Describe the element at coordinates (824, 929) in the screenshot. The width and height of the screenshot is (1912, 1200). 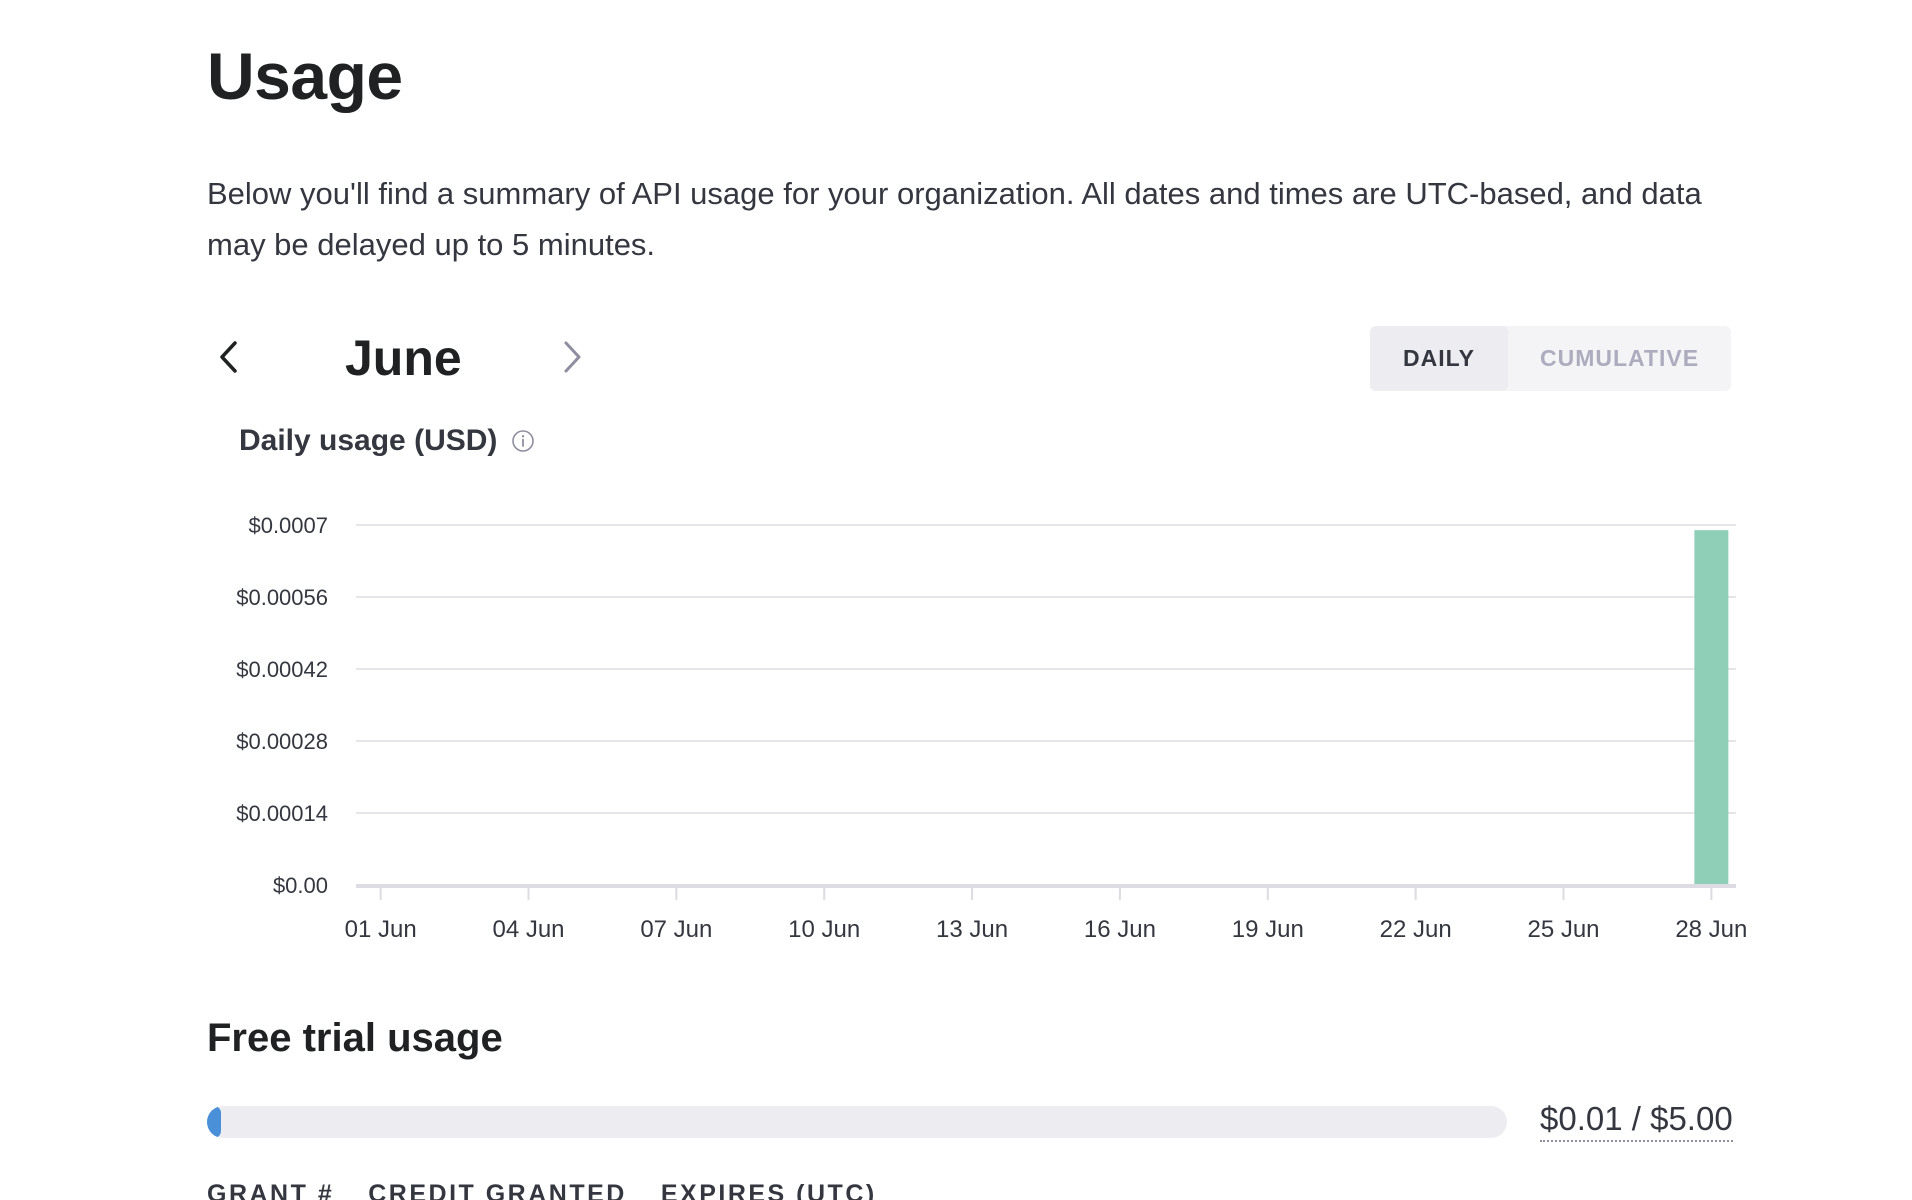
I see `x-tick-label: 10 Jun` at that location.